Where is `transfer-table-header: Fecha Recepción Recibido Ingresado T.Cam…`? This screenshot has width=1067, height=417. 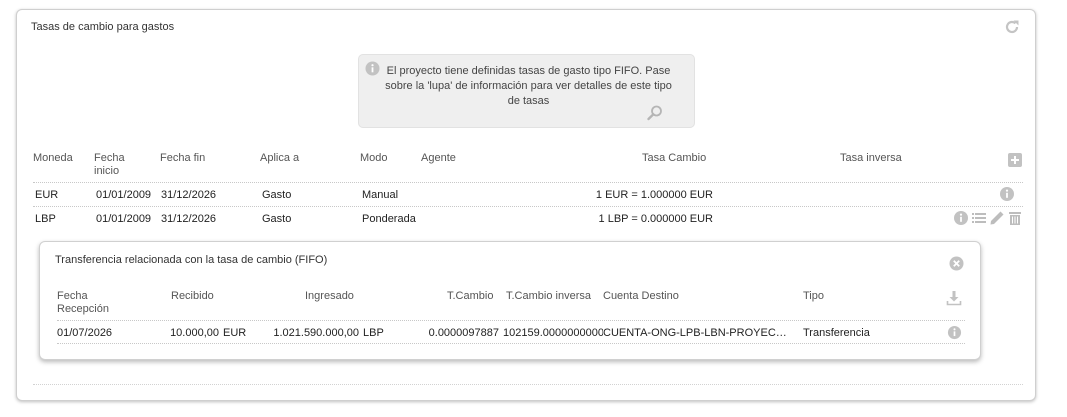
transfer-table-header: Fecha Recepción Recibido Ingresado T.Cam… is located at coordinates (511, 305).